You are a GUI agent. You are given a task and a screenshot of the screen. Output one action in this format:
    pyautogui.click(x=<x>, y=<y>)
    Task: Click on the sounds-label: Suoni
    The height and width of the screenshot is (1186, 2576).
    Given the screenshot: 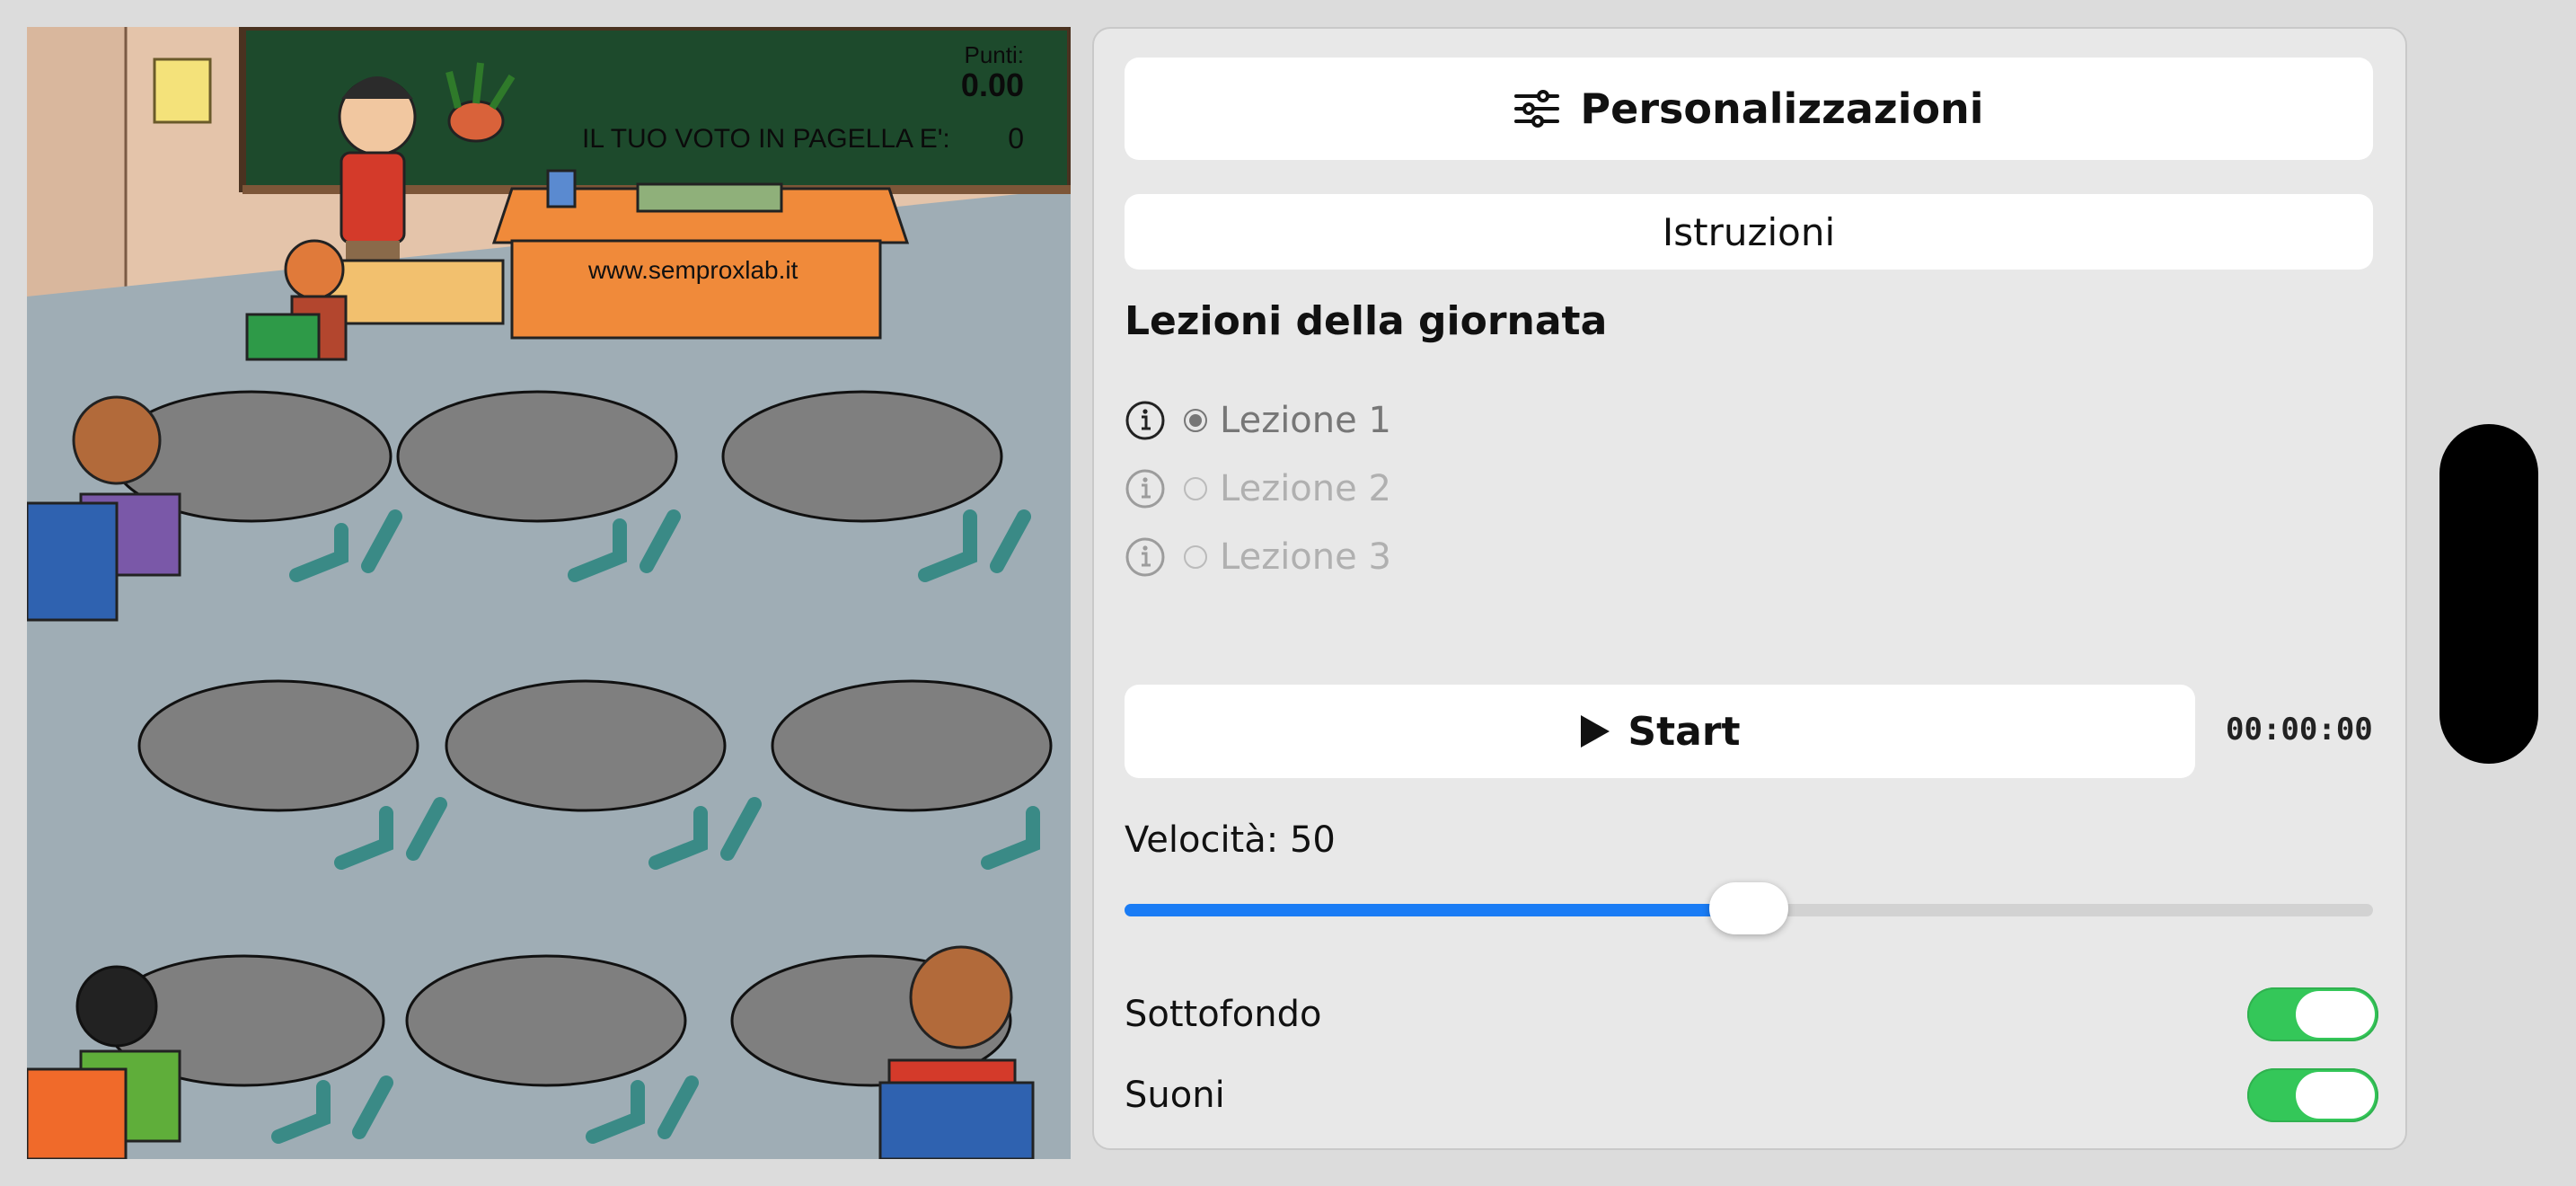 What is the action you would take?
    pyautogui.click(x=1175, y=1095)
    